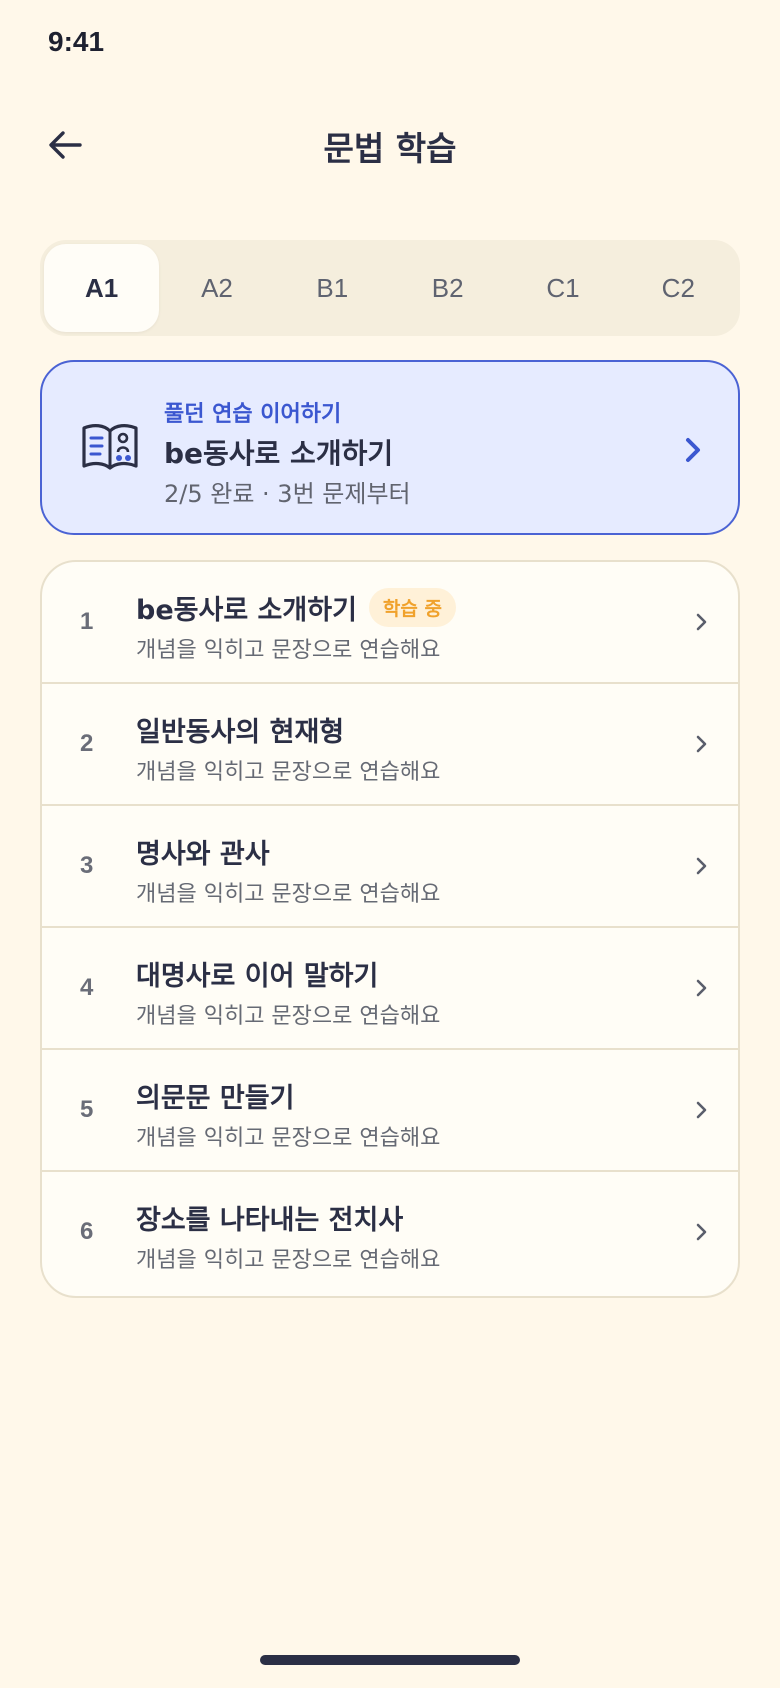 The height and width of the screenshot is (1688, 780). Describe the element at coordinates (390, 867) in the screenshot. I see `lesson-item-3: 3 명사와 관사 개념을 익히고 문장으로 연습해요` at that location.